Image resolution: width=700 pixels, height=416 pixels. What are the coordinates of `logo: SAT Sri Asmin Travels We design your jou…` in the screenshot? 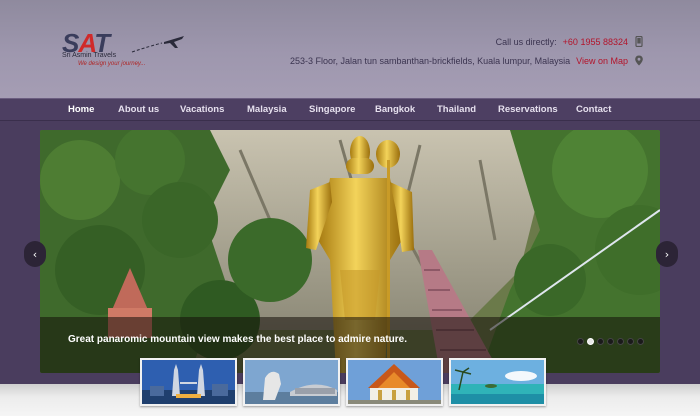 It's located at (135, 50).